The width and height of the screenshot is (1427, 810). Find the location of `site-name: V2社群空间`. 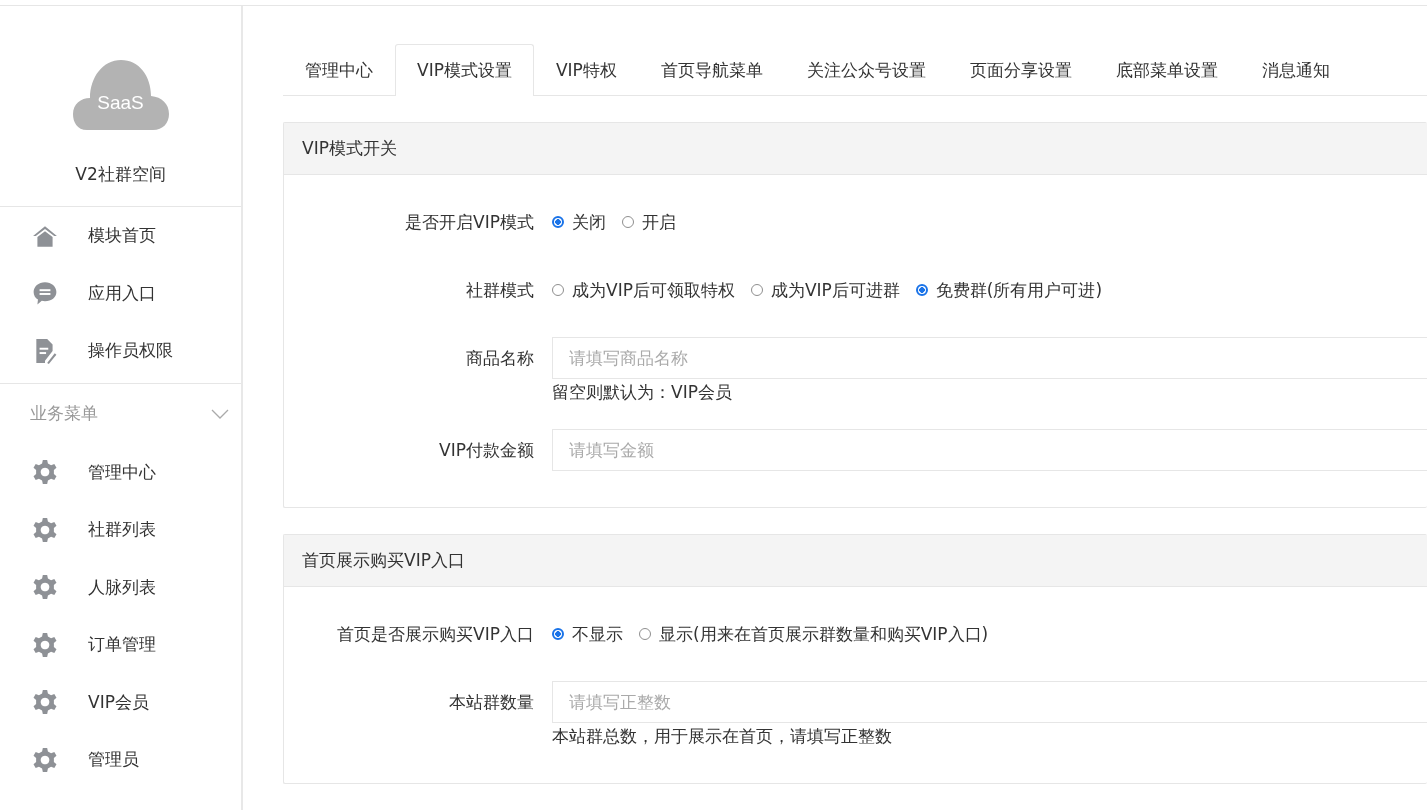

site-name: V2社群空间 is located at coordinates (120, 174).